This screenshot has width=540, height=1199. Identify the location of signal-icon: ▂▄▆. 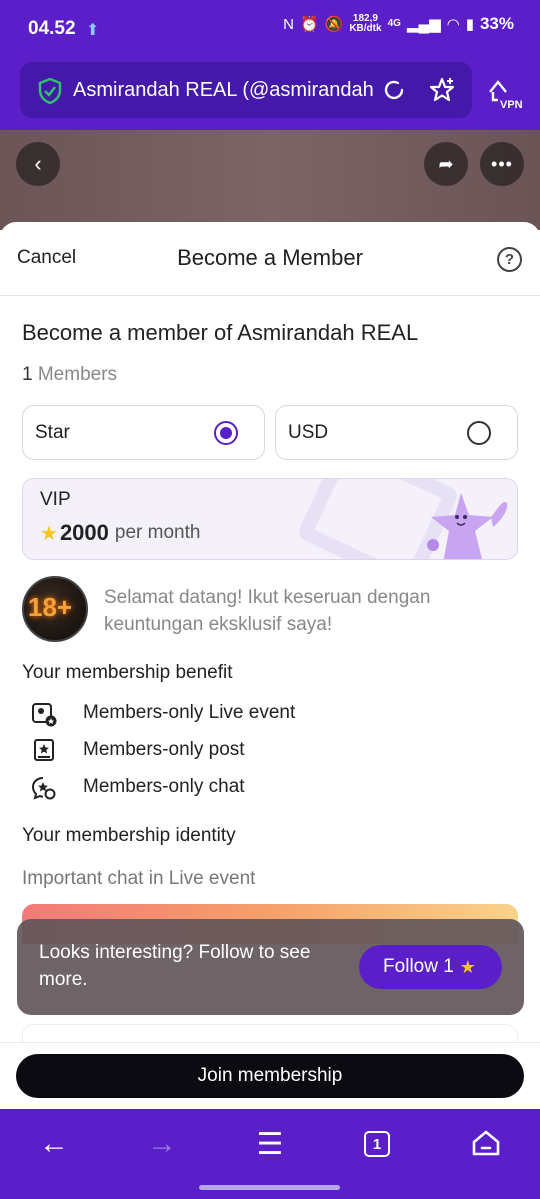
(423, 24).